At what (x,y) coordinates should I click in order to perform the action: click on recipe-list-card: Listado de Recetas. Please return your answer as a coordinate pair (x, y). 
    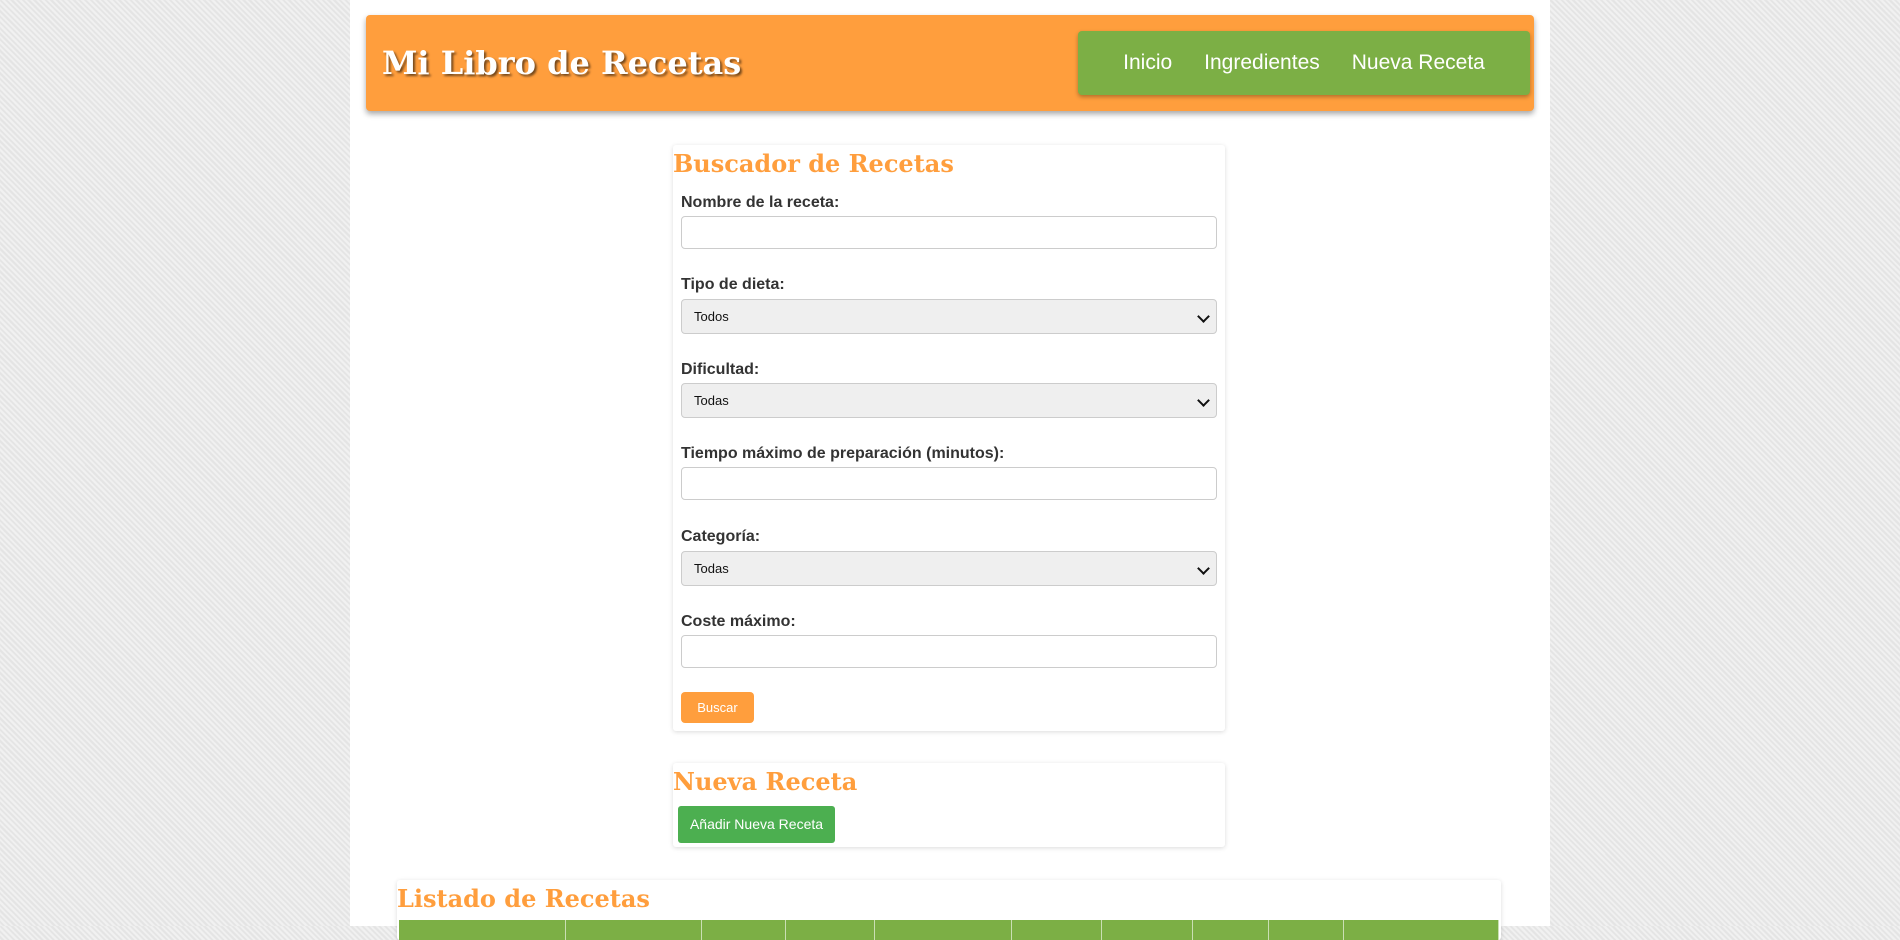
    Looking at the image, I should click on (949, 910).